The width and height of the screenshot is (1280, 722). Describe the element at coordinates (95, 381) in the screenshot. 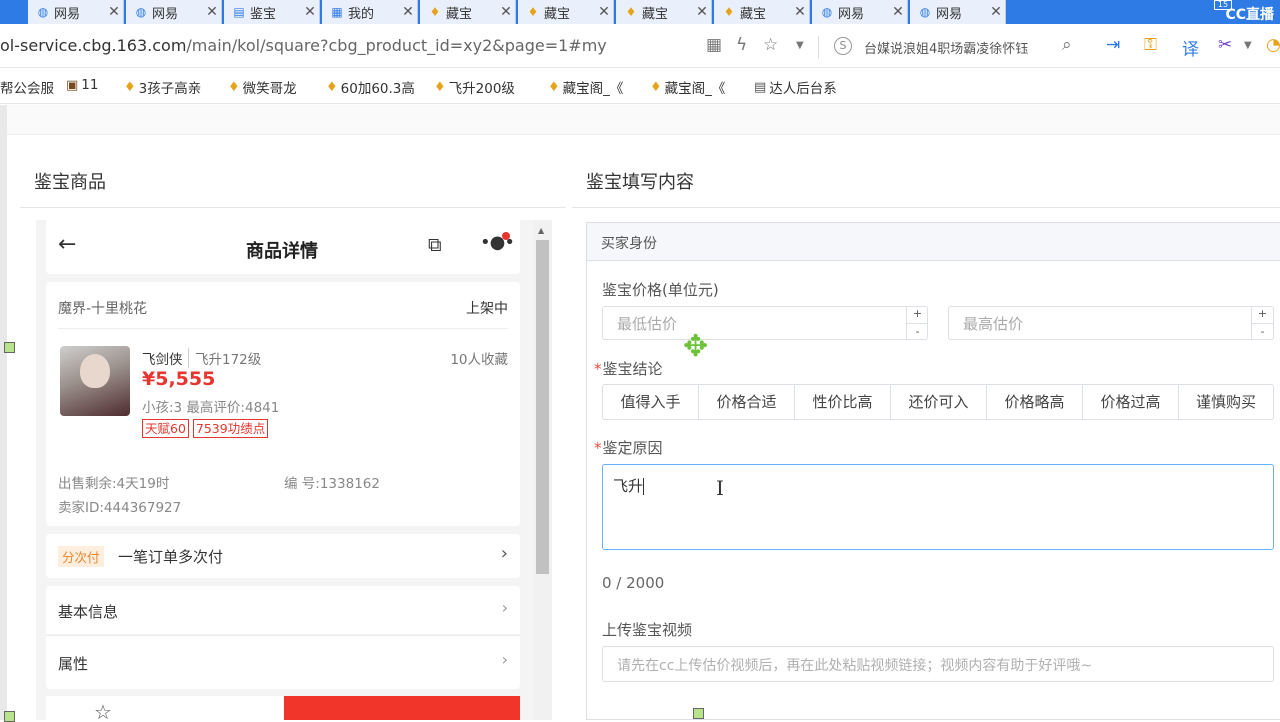

I see `character-avatar` at that location.